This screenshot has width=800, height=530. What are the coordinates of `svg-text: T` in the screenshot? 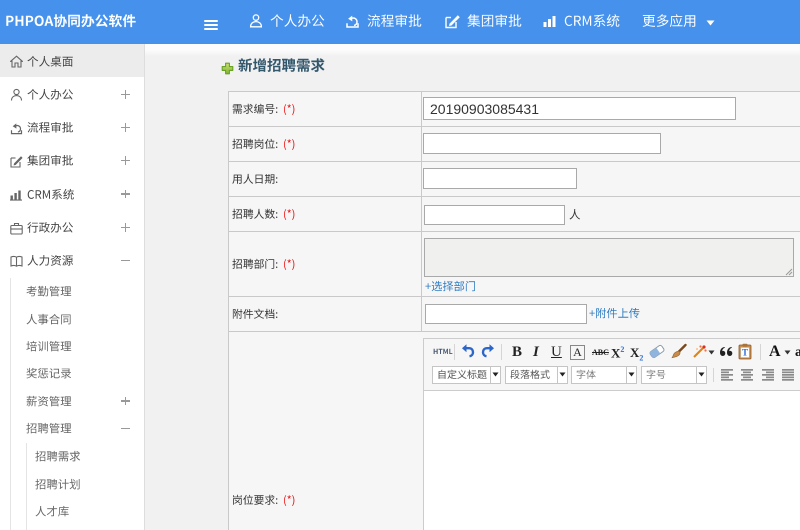 It's located at (745, 353).